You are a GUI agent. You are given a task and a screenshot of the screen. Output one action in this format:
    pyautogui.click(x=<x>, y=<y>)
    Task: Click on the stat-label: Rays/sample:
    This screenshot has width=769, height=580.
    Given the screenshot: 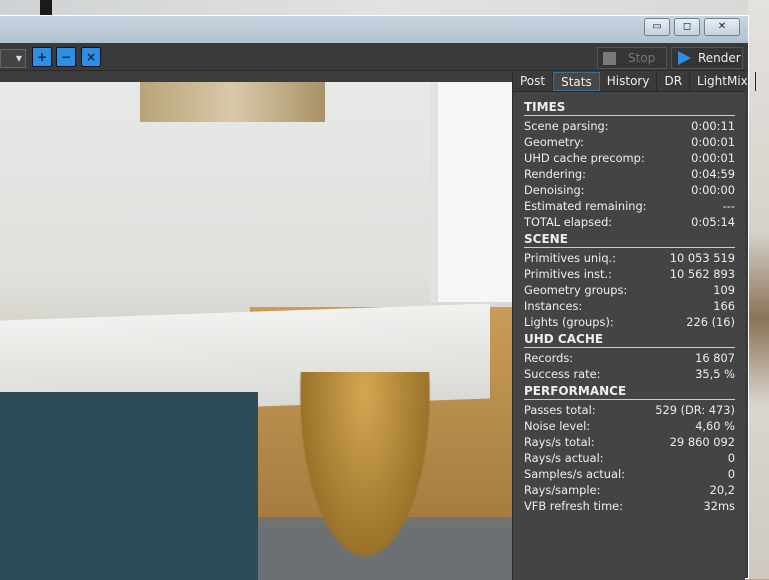 What is the action you would take?
    pyautogui.click(x=562, y=490)
    